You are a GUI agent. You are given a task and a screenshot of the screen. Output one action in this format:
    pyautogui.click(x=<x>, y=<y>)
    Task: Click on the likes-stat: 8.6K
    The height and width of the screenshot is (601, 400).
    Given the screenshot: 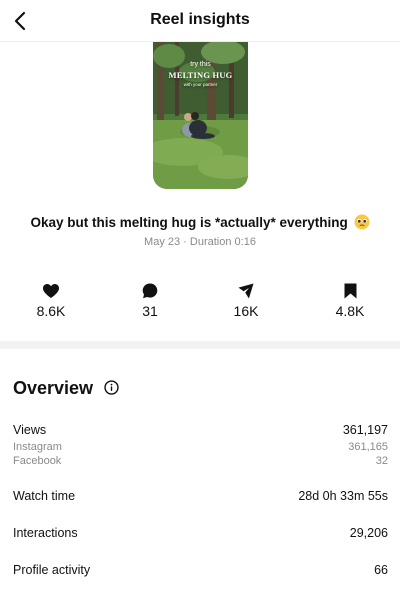 What is the action you would take?
    pyautogui.click(x=51, y=299)
    